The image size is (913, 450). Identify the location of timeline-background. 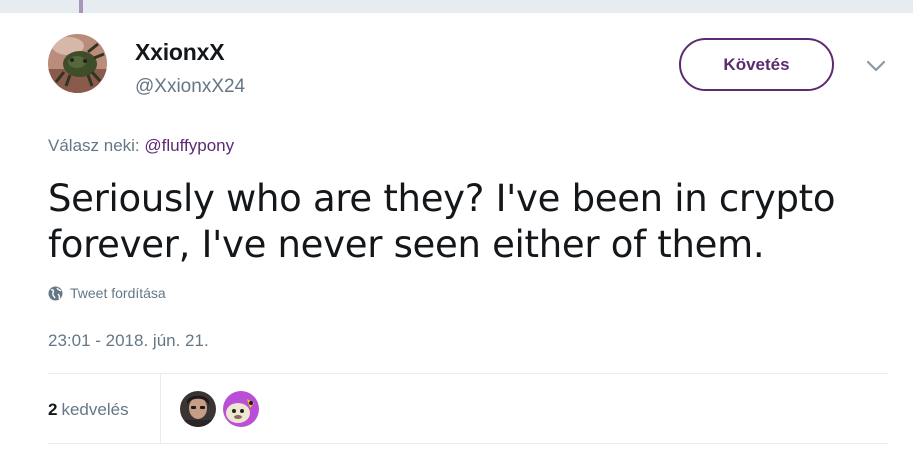
(456, 6).